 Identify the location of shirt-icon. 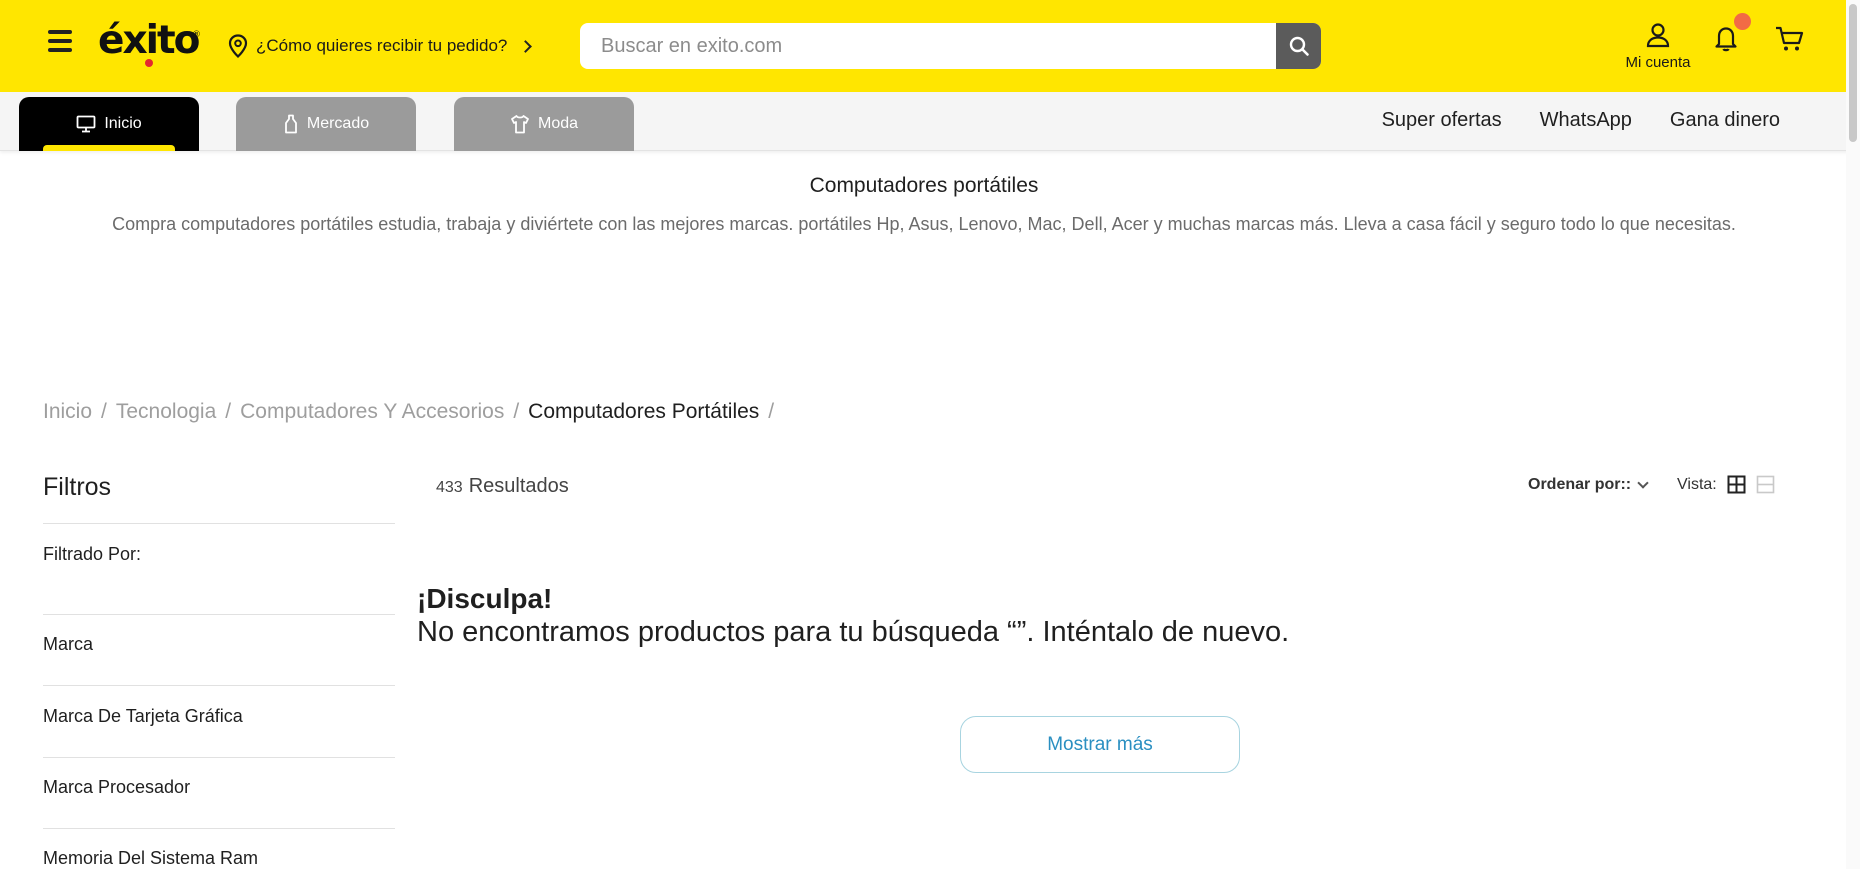
(520, 124).